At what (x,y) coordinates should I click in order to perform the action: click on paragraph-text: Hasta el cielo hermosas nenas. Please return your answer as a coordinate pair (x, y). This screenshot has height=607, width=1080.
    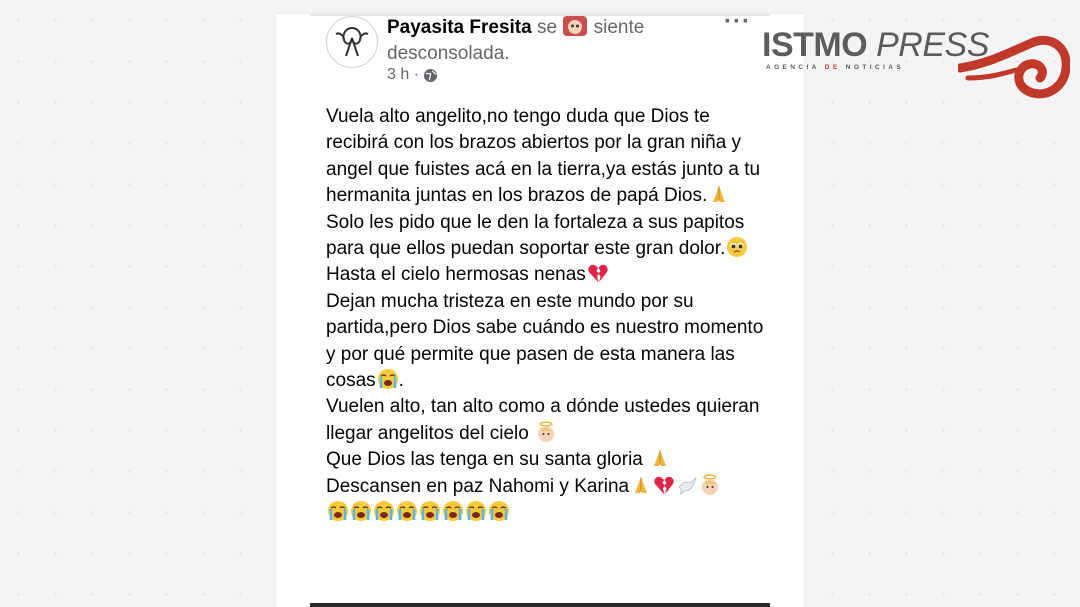
    Looking at the image, I should click on (456, 275).